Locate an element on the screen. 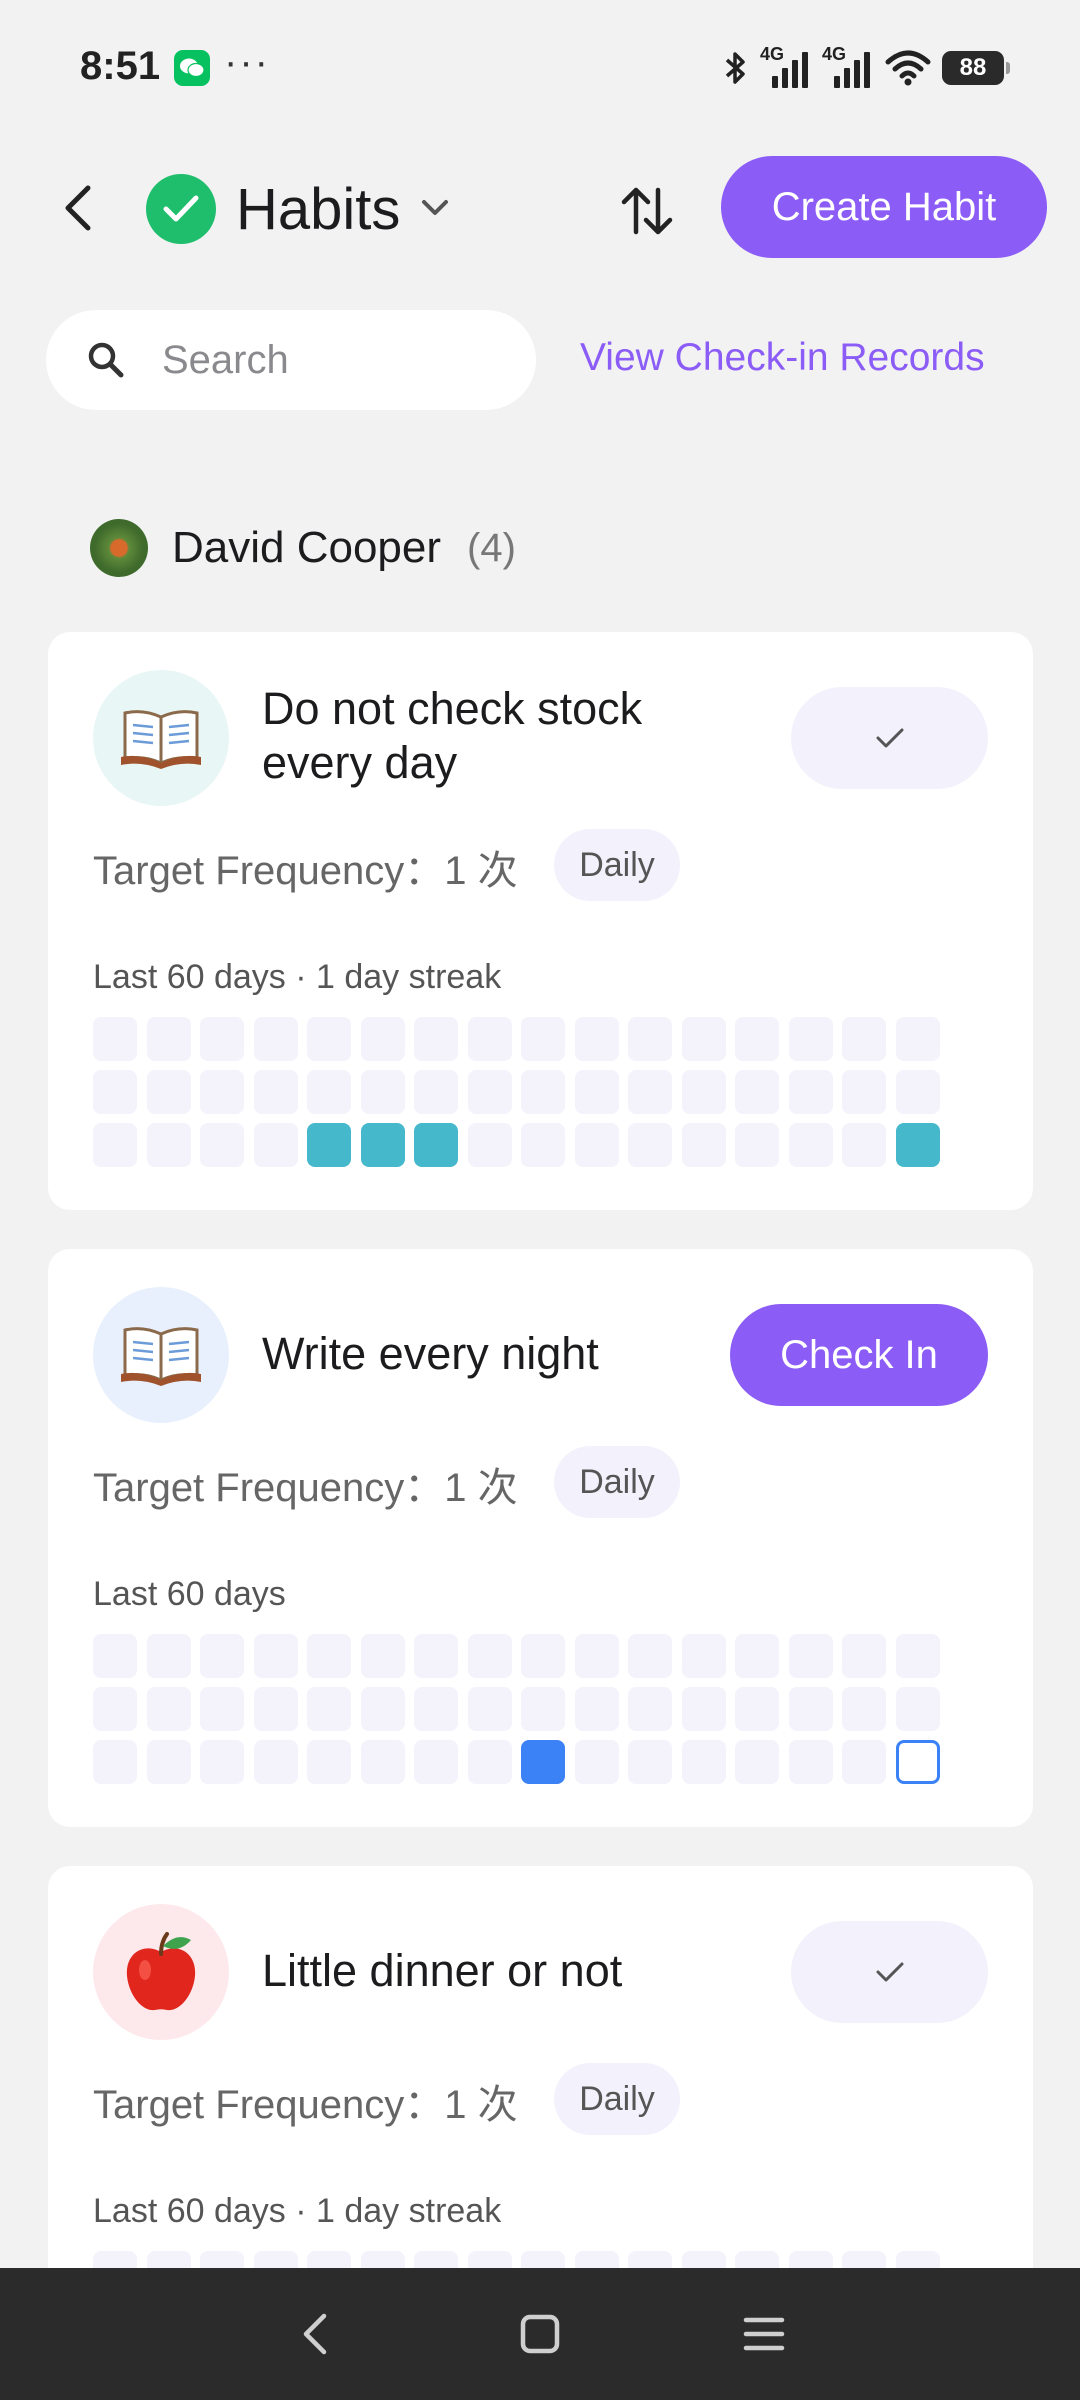 Image resolution: width=1080 pixels, height=2400 pixels. status-time: 8:51 is located at coordinates (120, 66).